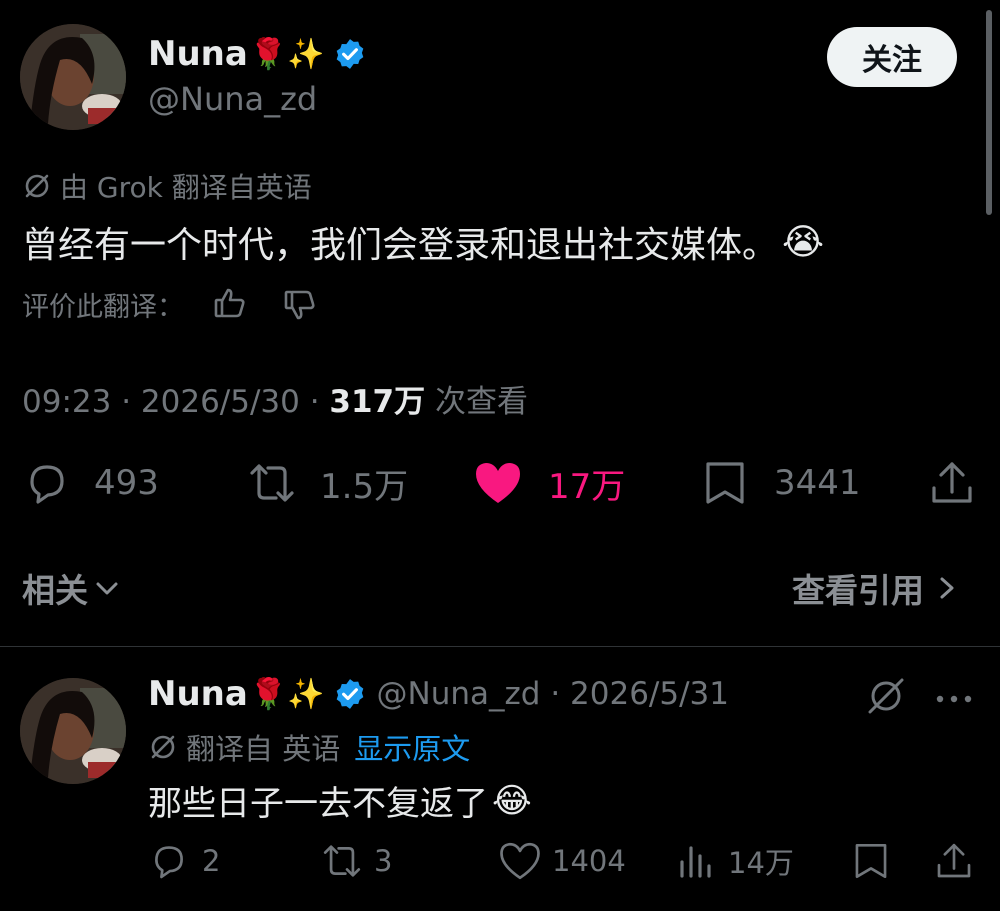 This screenshot has width=1000, height=911. I want to click on author-name-row: Nuna 🌹✨, so click(257, 54).